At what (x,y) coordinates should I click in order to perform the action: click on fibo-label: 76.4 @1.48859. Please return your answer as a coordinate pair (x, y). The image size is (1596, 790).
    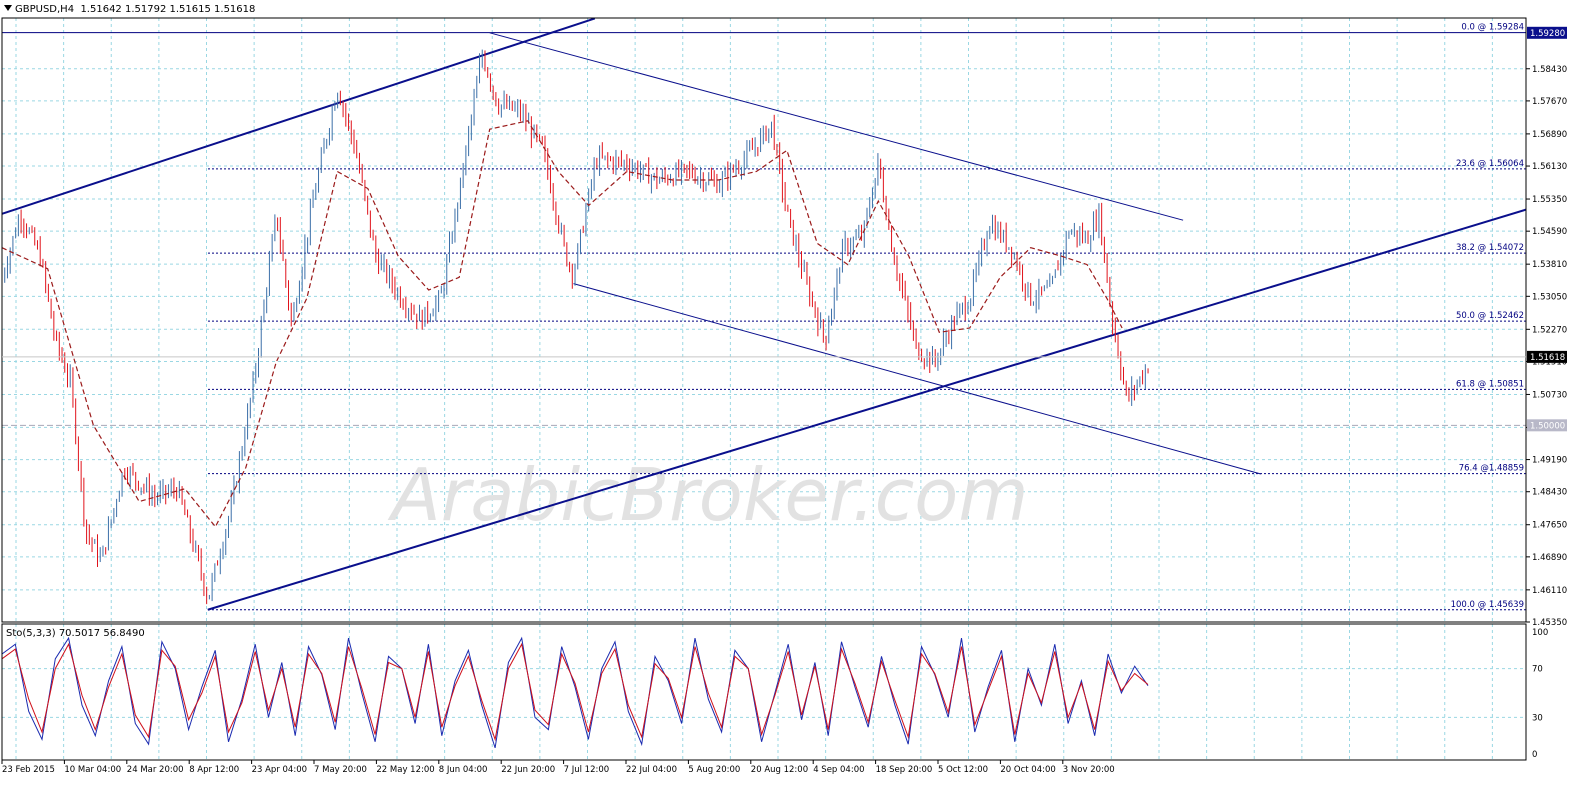
    Looking at the image, I should click on (1491, 469).